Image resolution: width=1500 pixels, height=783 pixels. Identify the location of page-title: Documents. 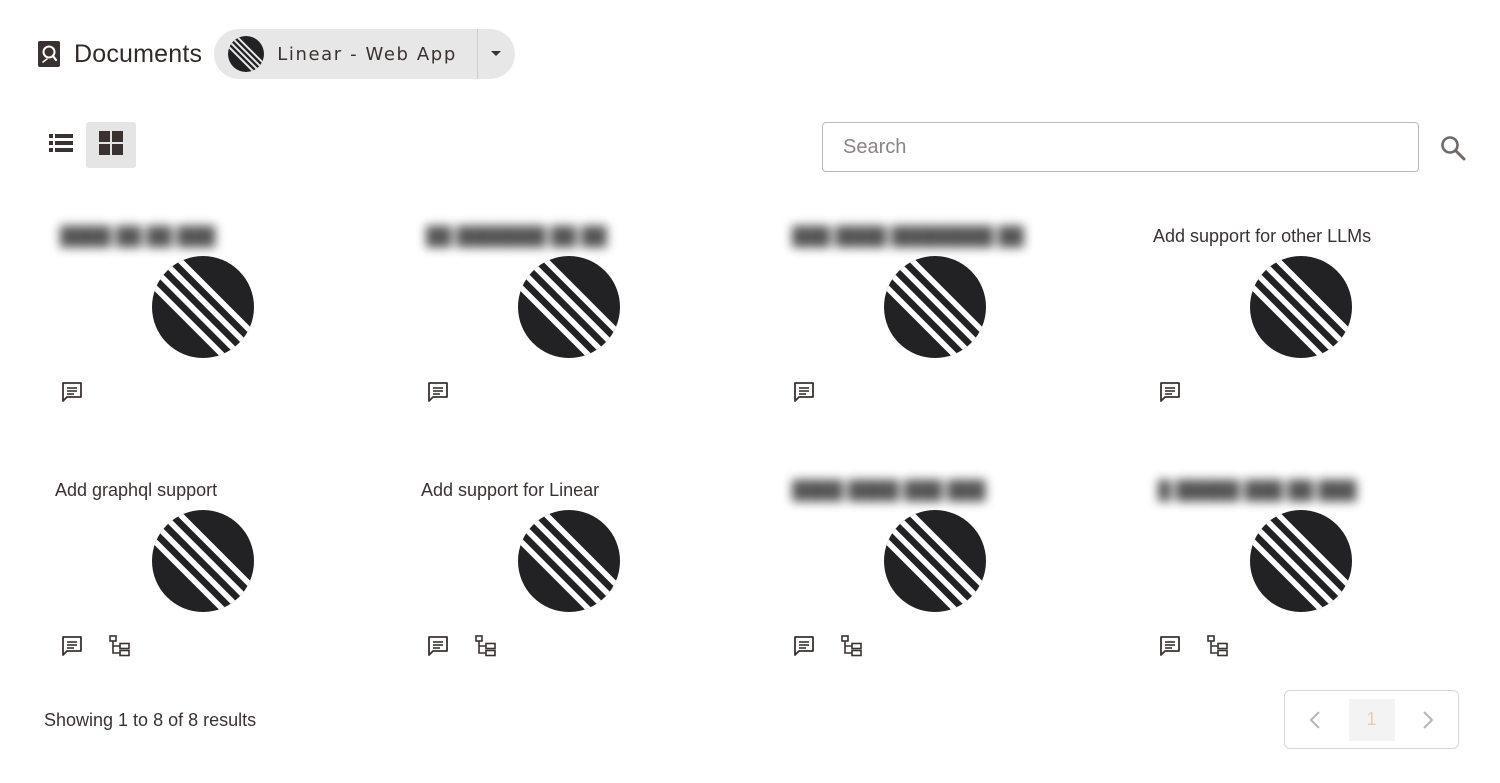
(138, 53).